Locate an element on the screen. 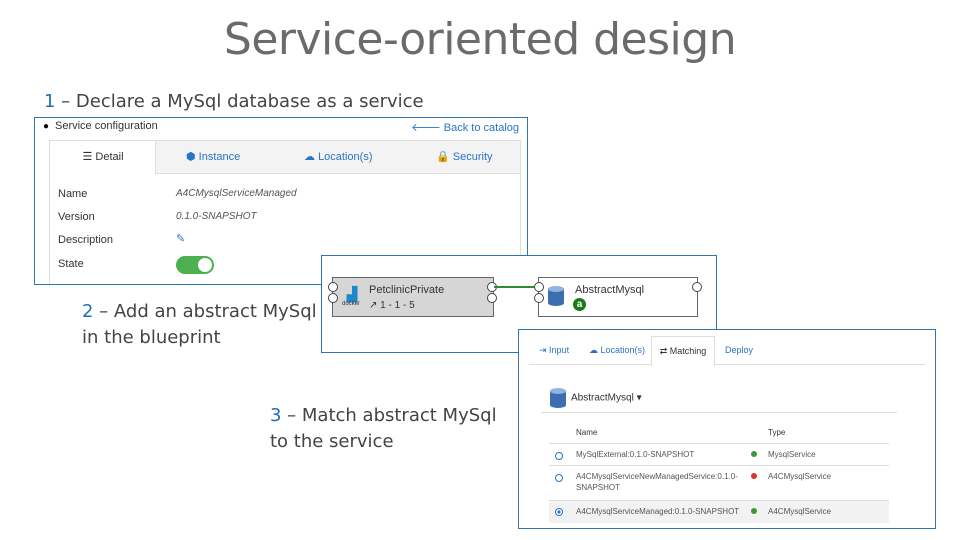 The height and width of the screenshot is (540, 960). node-selector-dropdown: AbstractMysql ▾ is located at coordinates (595, 398).